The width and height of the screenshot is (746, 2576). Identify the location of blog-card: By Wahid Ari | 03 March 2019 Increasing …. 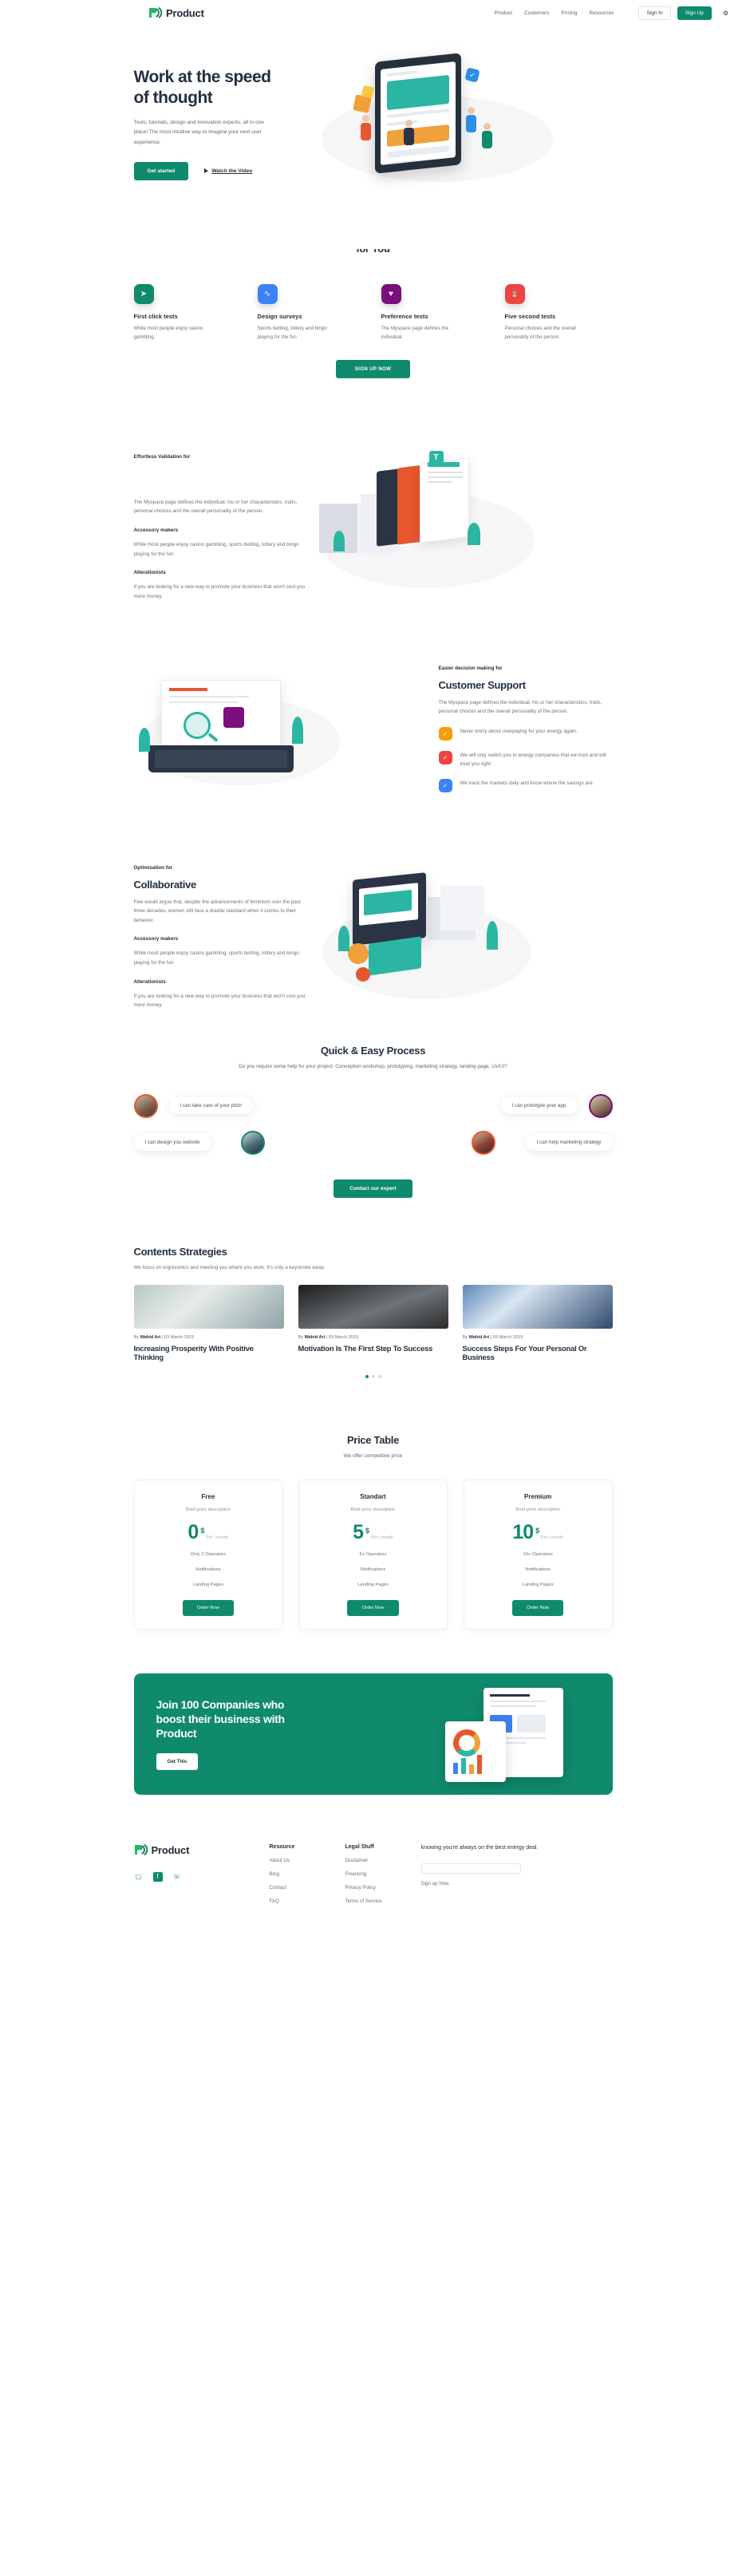
(208, 1323).